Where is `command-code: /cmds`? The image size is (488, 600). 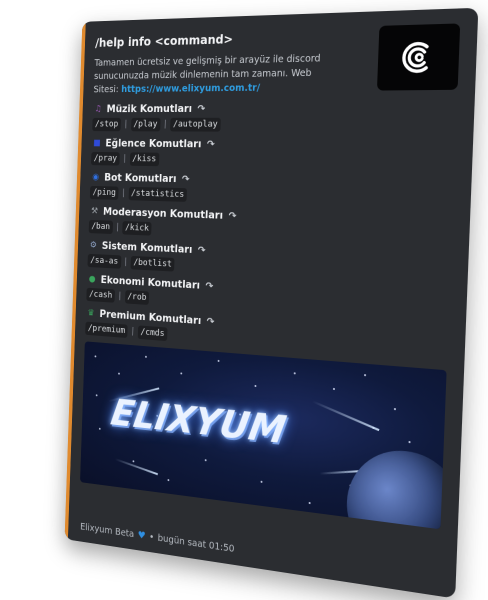
command-code: /cmds is located at coordinates (152, 333).